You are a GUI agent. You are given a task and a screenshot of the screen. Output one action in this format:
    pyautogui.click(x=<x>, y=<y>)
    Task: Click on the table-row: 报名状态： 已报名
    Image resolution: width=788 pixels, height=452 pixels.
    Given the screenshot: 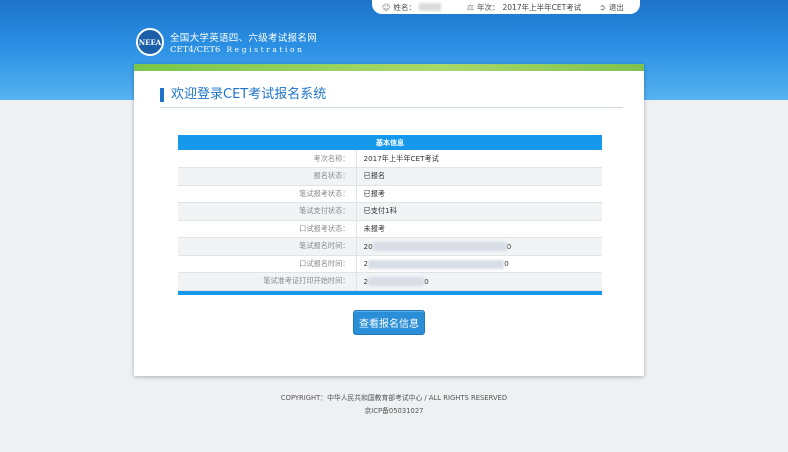 What is the action you would take?
    pyautogui.click(x=390, y=176)
    